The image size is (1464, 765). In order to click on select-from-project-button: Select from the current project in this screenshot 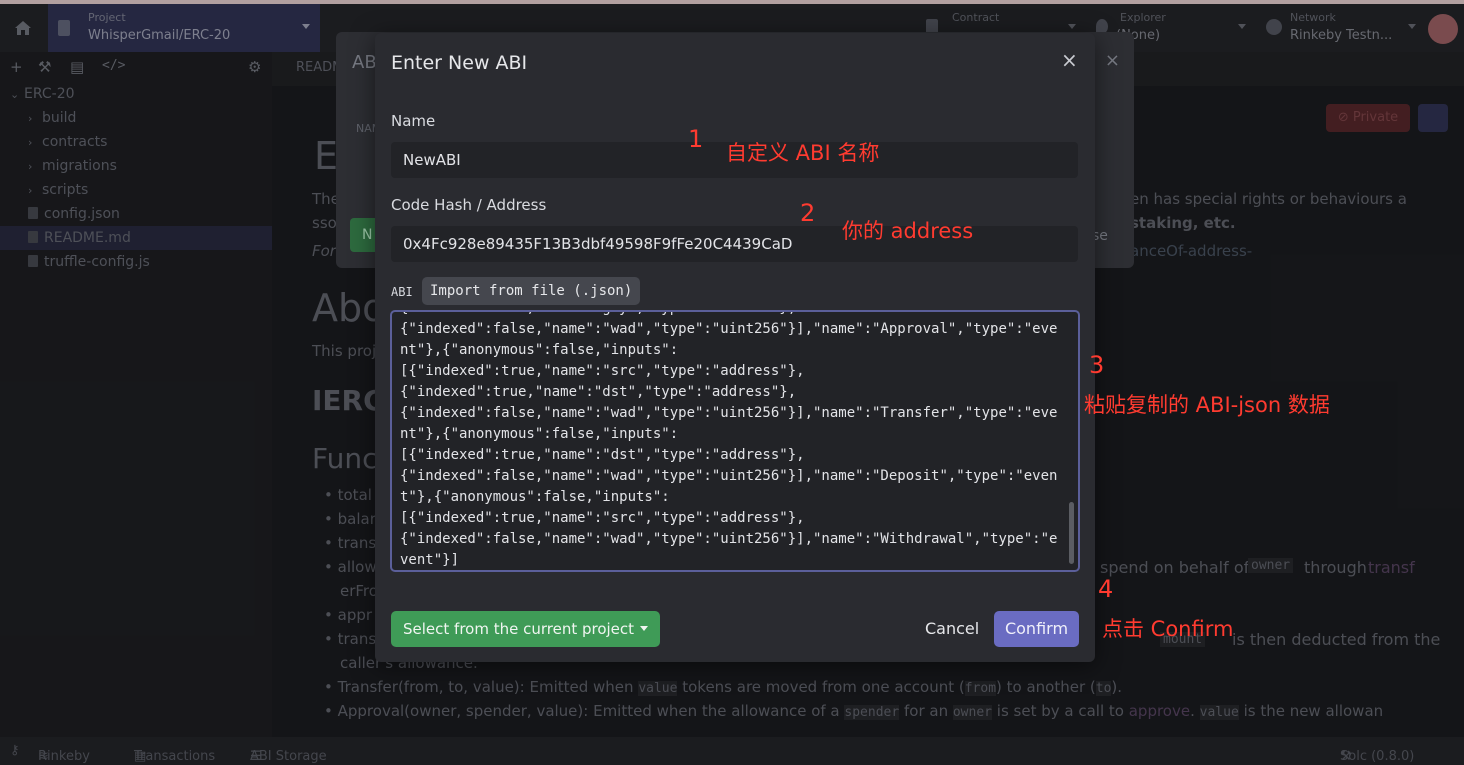, I will do `click(526, 629)`.